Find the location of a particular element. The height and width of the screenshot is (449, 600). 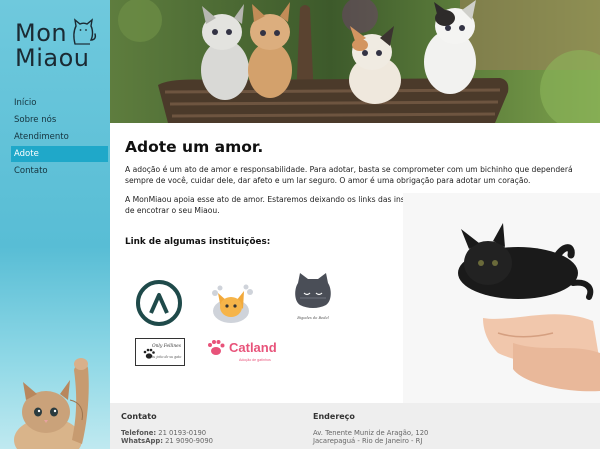

institution-logo-3: Bigodes do Bedel is located at coordinates (313, 295).